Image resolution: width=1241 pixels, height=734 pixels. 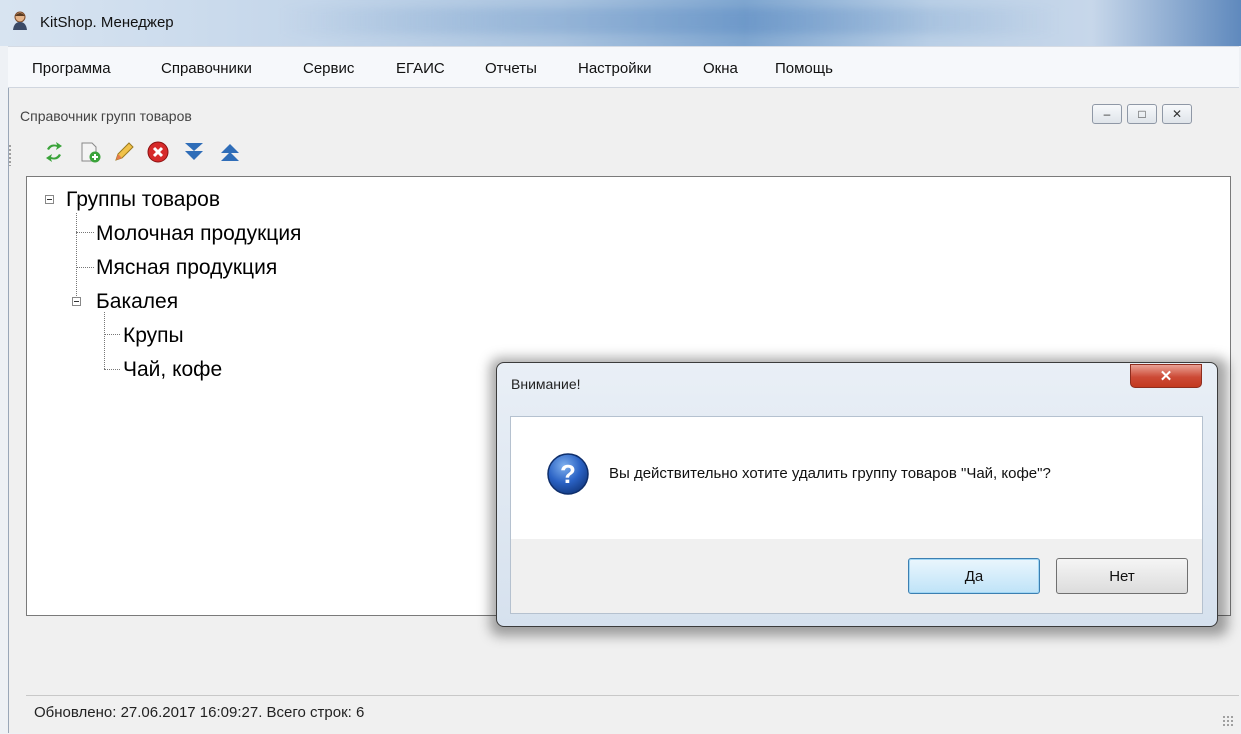 What do you see at coordinates (158, 152) in the screenshot?
I see `delete-icon` at bounding box center [158, 152].